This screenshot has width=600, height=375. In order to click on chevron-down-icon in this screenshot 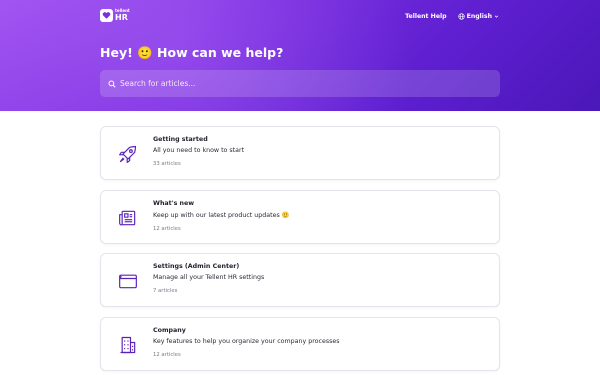, I will do `click(496, 16)`.